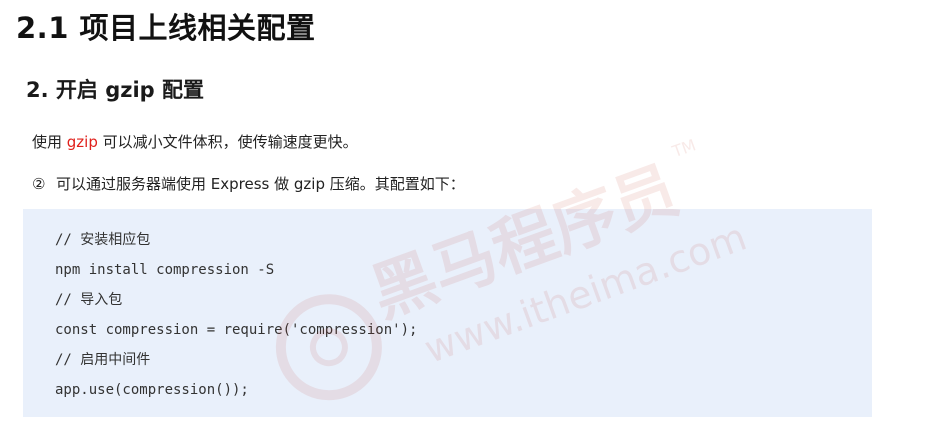  What do you see at coordinates (166, 28) in the screenshot?
I see `section-title: 2.1 项目上线相关配置` at bounding box center [166, 28].